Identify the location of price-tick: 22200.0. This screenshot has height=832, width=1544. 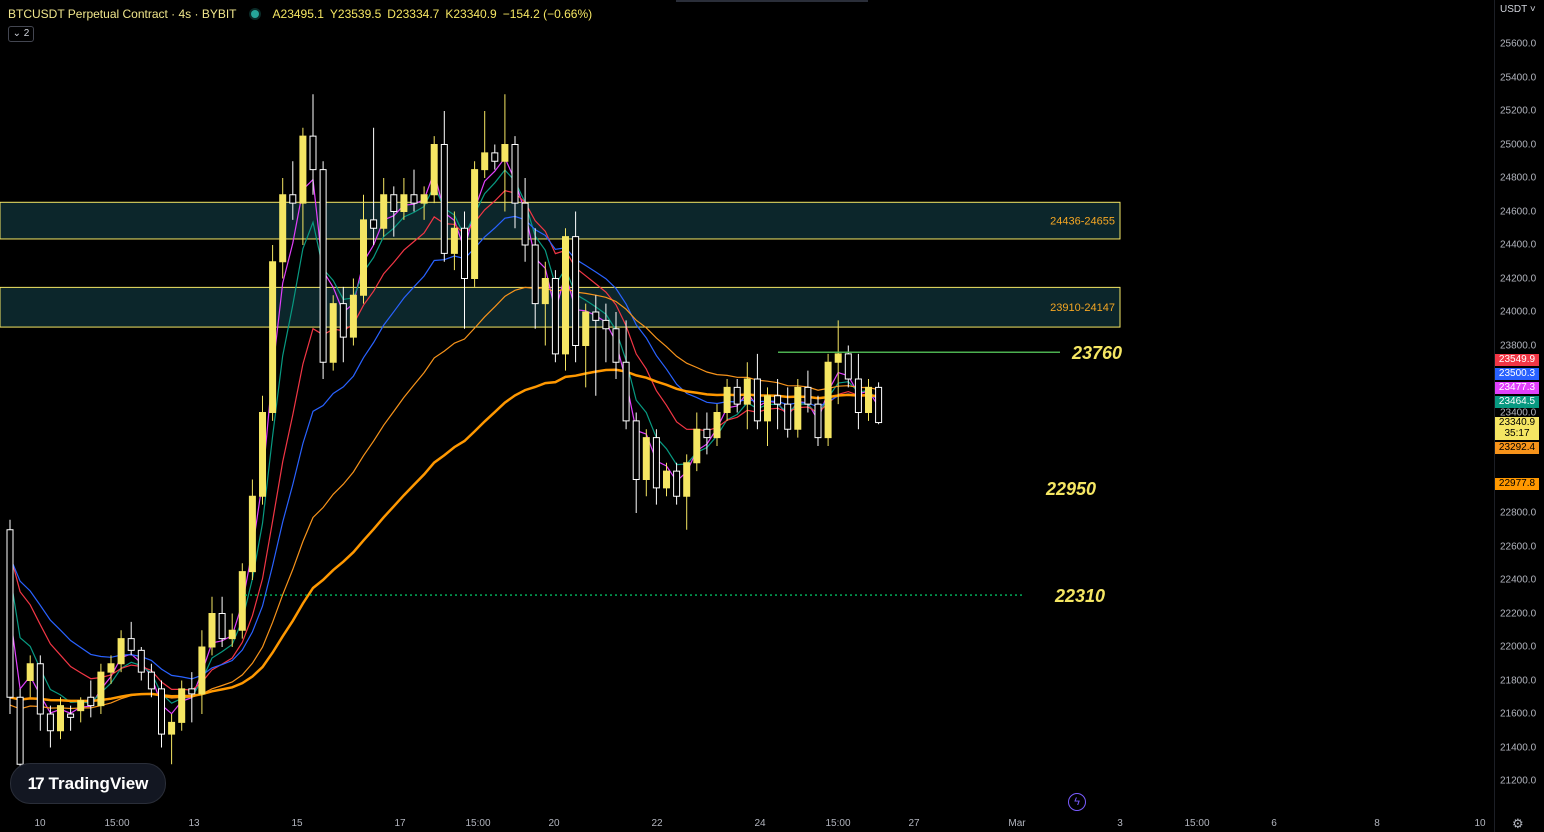
(1518, 613).